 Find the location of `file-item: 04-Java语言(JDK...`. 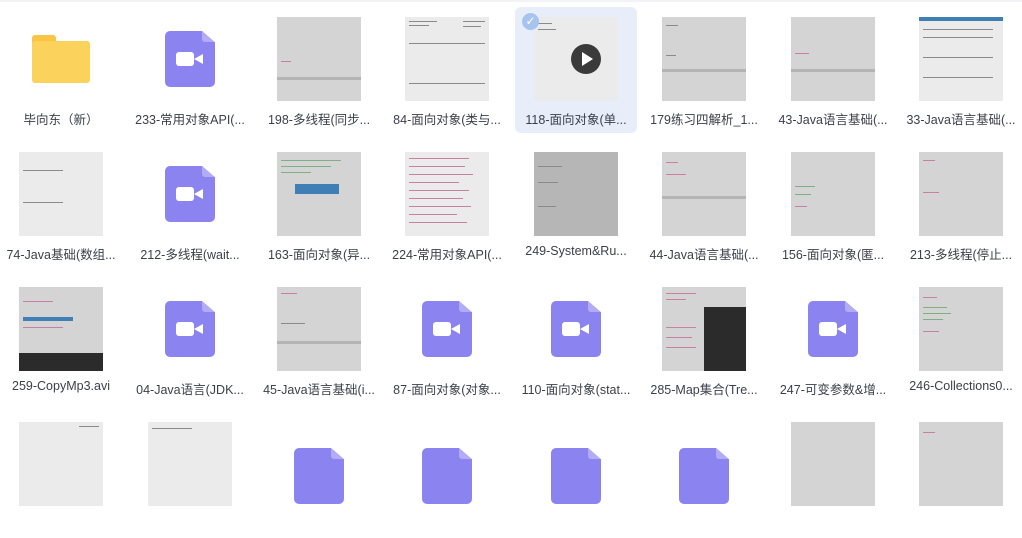

file-item: 04-Java语言(JDK... is located at coordinates (190, 340).